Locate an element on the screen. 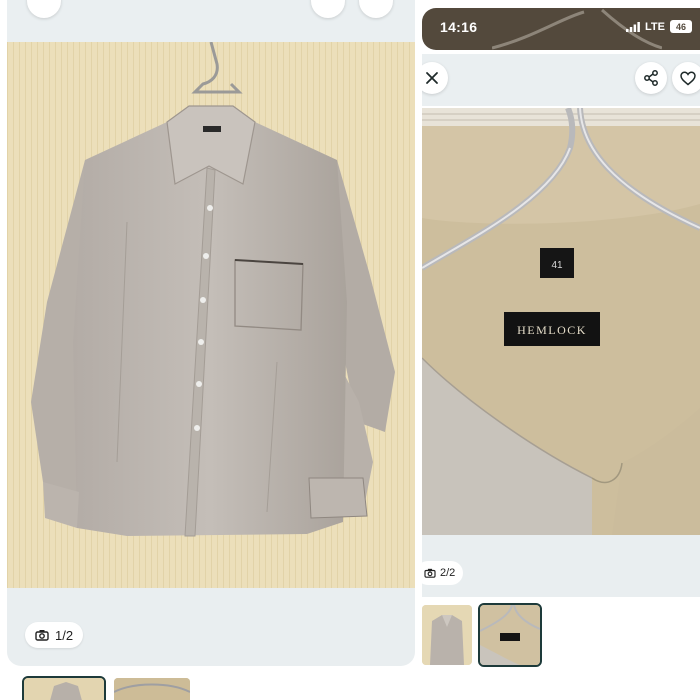  heart-icon is located at coordinates (688, 78).